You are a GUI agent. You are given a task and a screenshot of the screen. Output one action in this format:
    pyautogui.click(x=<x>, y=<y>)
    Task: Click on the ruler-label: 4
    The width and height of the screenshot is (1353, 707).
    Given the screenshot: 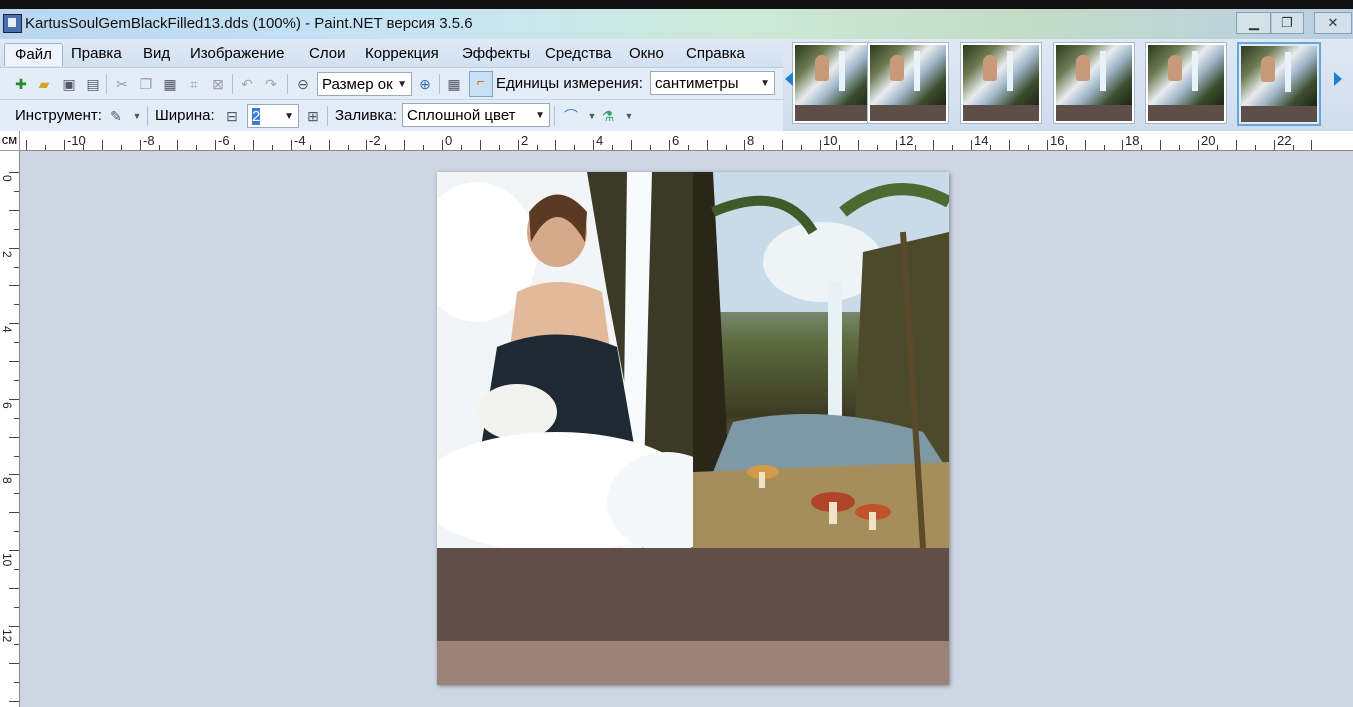 What is the action you would take?
    pyautogui.click(x=7, y=329)
    